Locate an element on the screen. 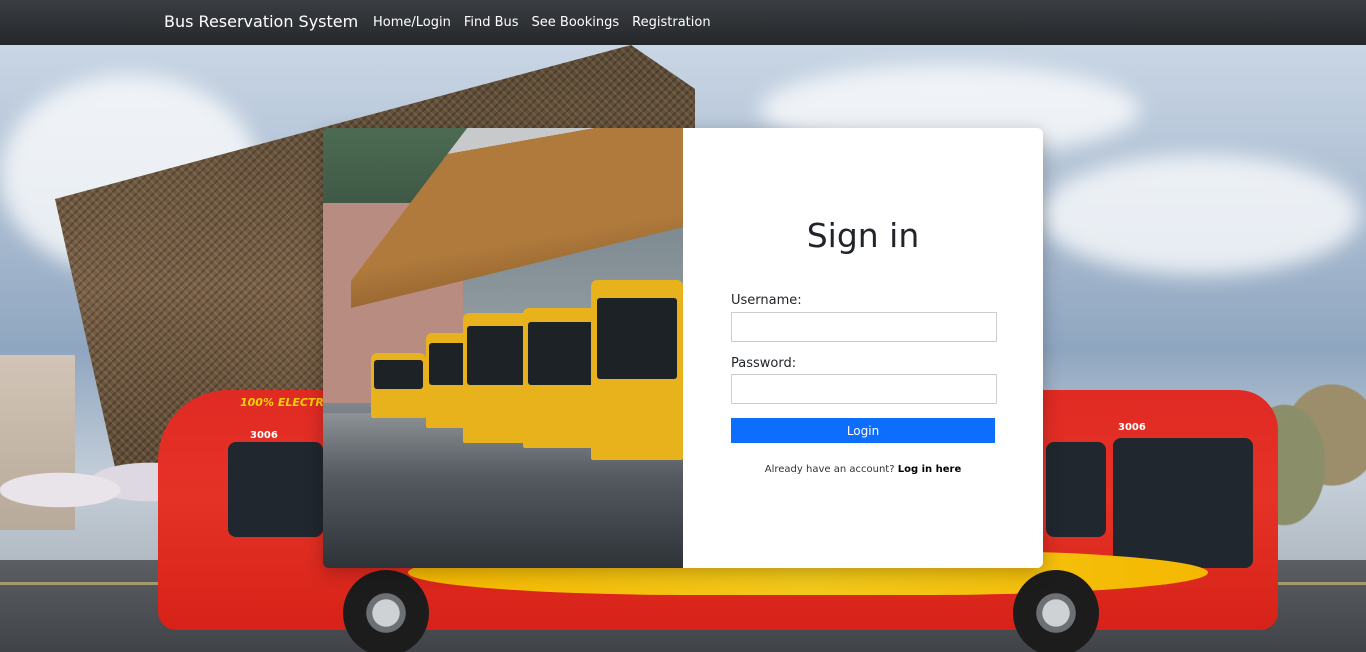 This screenshot has width=1366, height=652. bus-door is located at coordinates (1183, 503).